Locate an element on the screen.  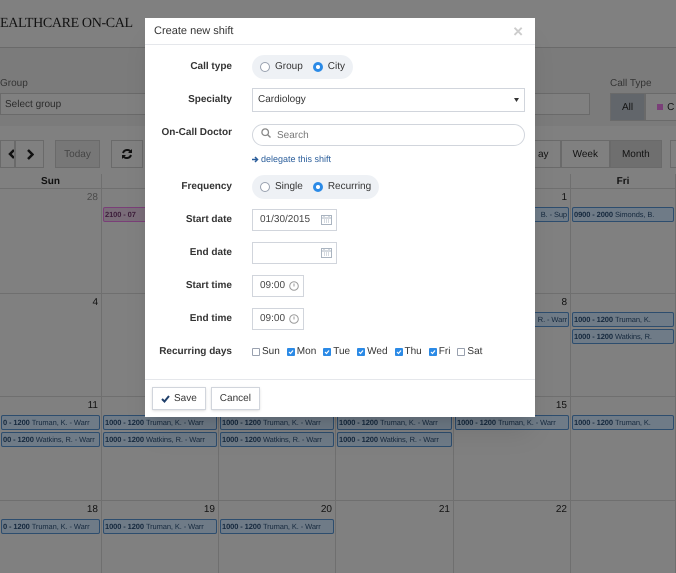
weekday-header: Sun is located at coordinates (50, 182).